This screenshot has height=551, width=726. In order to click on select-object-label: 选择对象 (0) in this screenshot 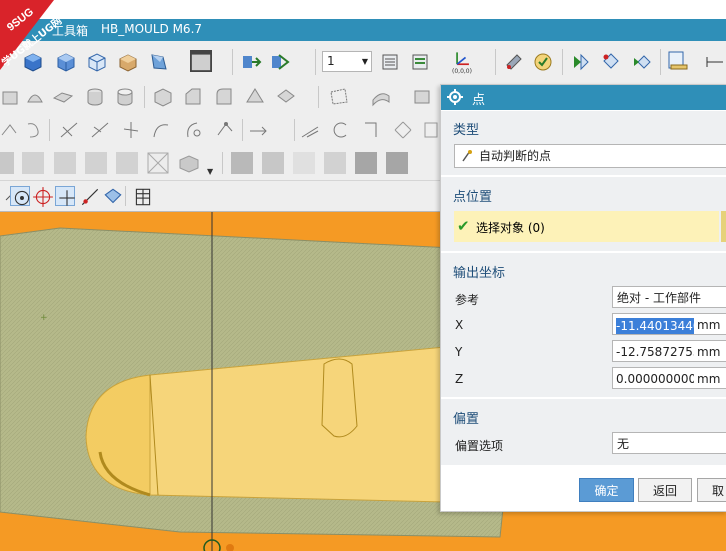, I will do `click(510, 228)`.